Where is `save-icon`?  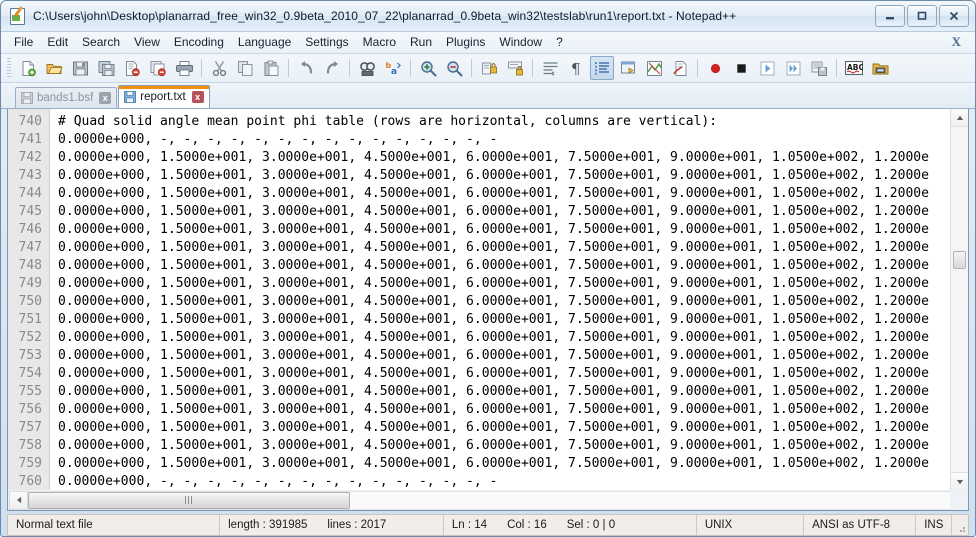 save-icon is located at coordinates (80, 68).